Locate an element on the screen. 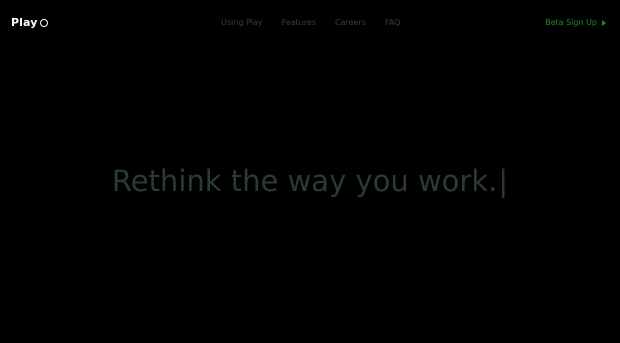  nav-item-faq: FAQ is located at coordinates (393, 22).